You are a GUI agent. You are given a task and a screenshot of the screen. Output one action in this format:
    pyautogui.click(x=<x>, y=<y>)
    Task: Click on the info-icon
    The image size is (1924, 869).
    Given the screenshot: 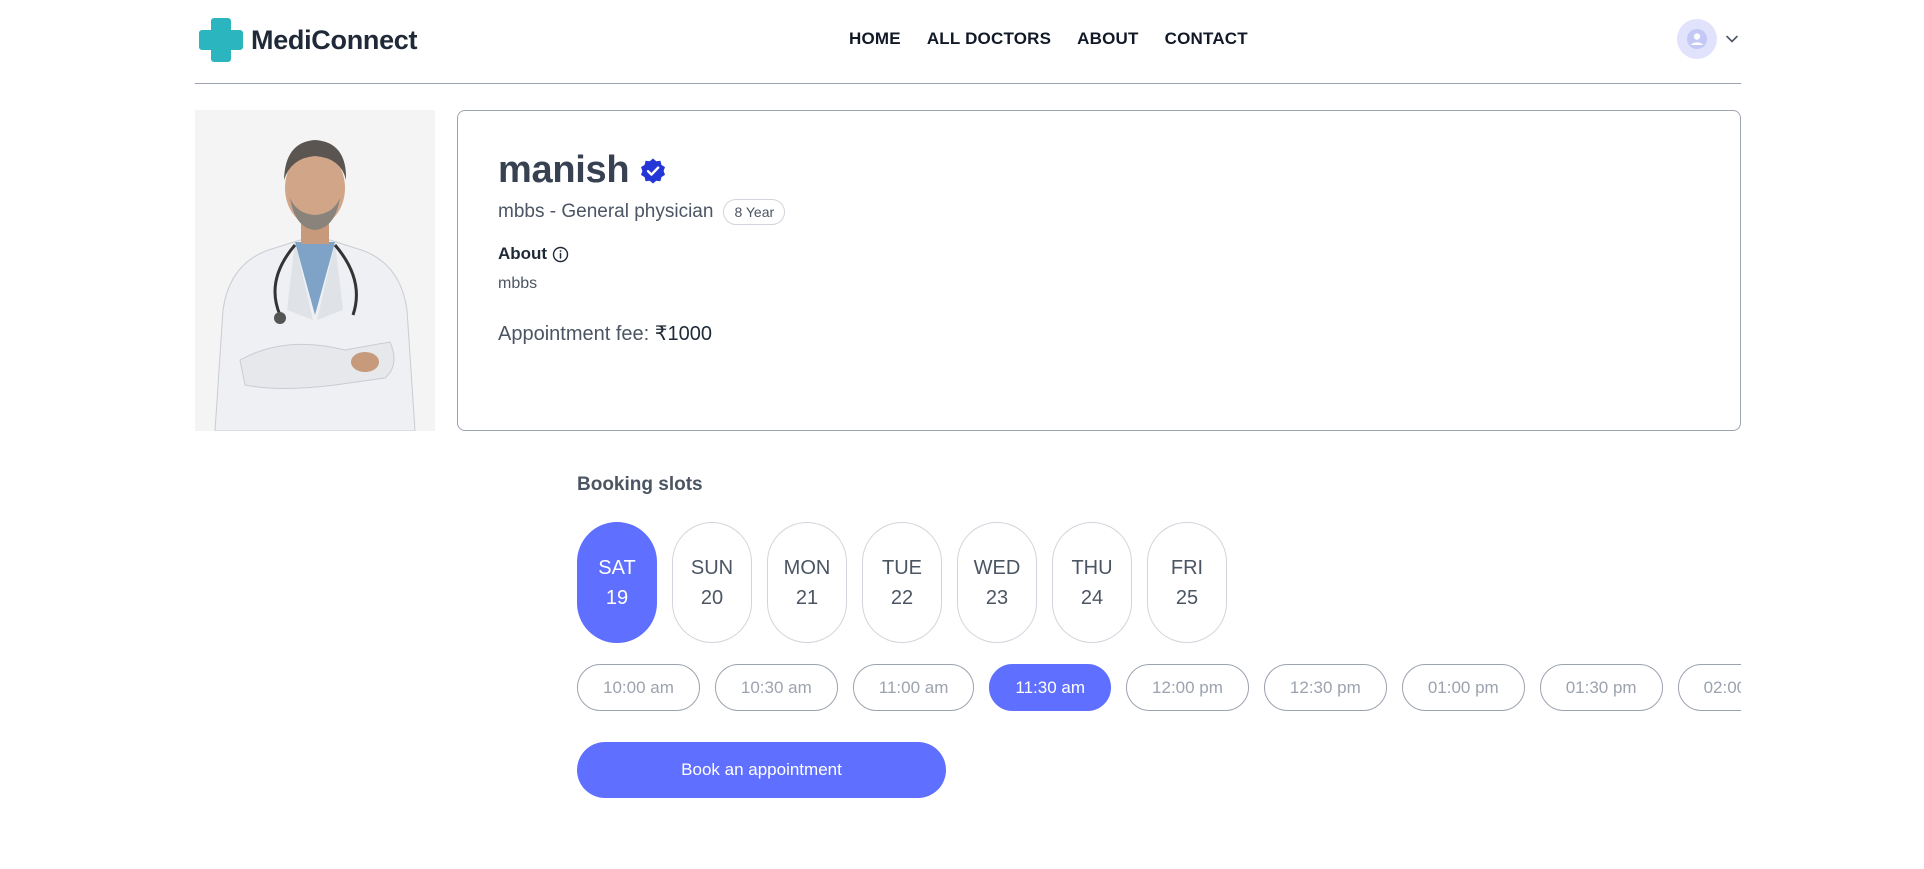 What is the action you would take?
    pyautogui.click(x=560, y=254)
    